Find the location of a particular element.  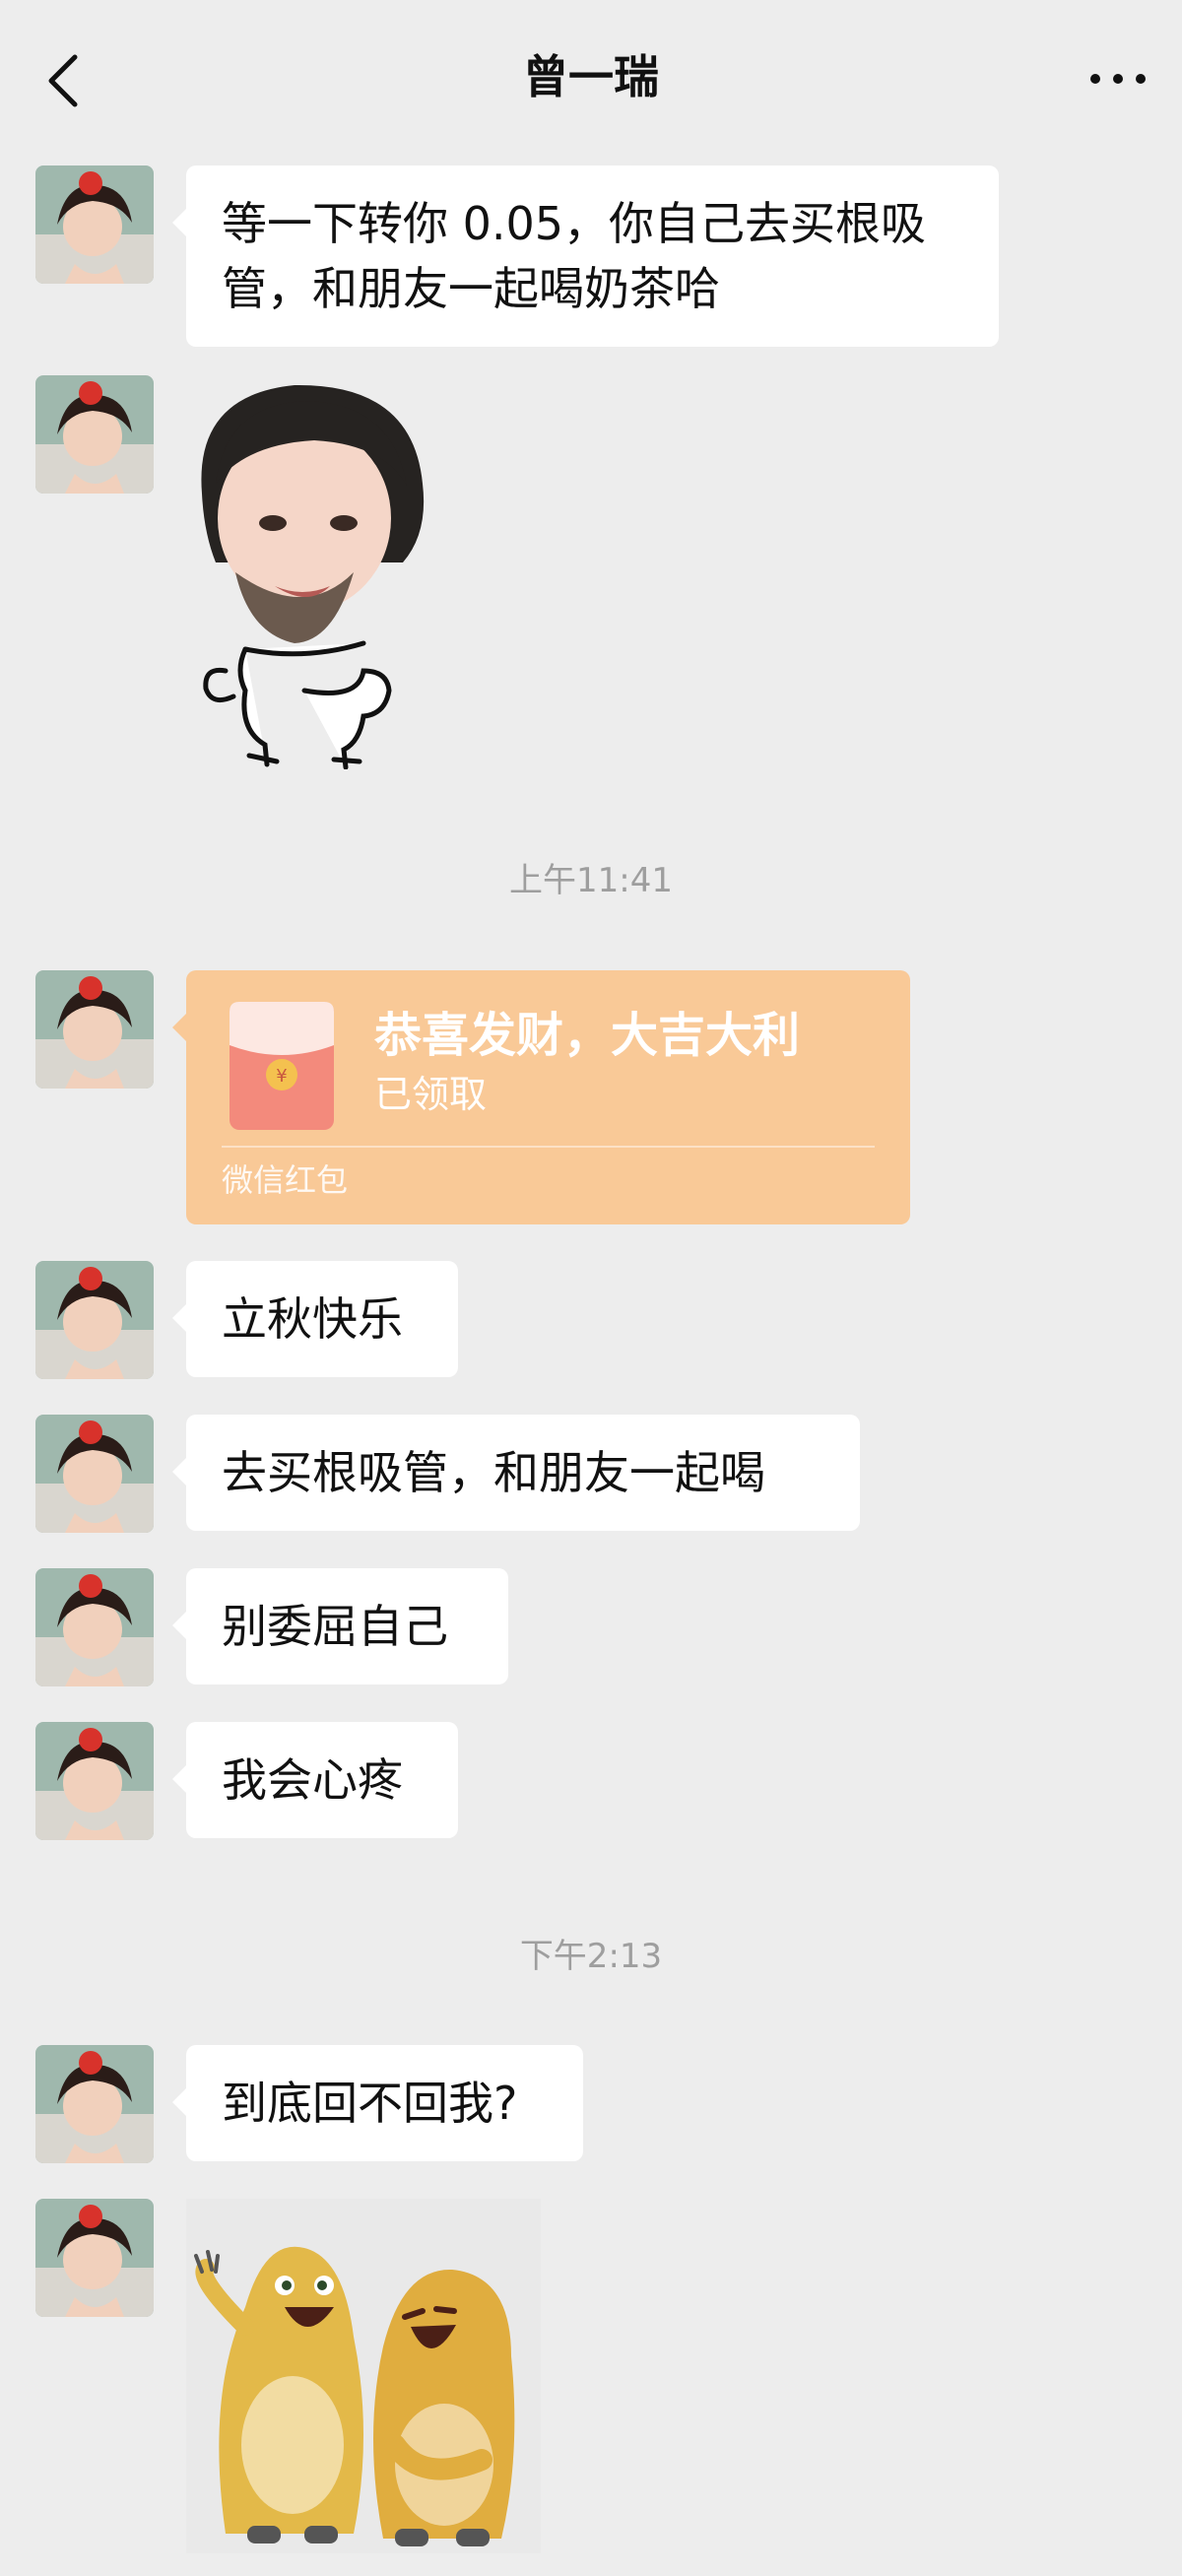

laughing-creatures-sticker-icon is located at coordinates (363, 2376).